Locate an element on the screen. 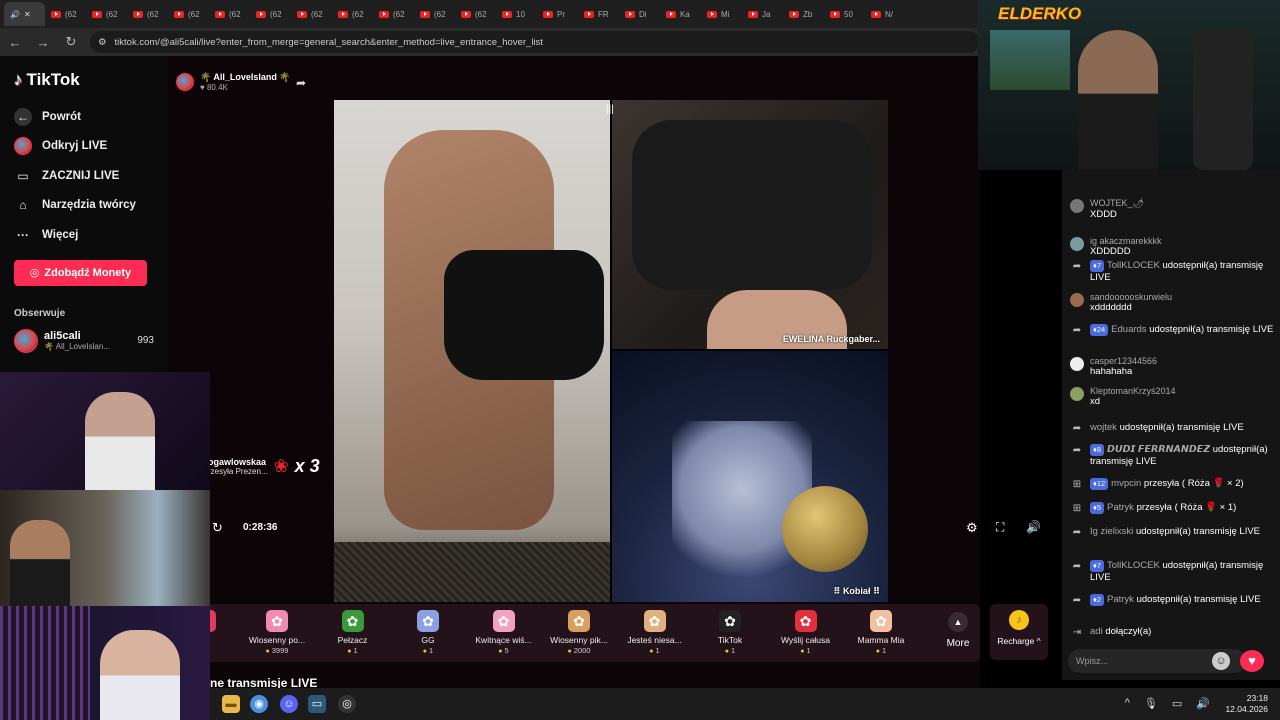 This screenshot has height=720, width=1280. chat-username: KleptomanKrzyś2014 is located at coordinates (1133, 391).